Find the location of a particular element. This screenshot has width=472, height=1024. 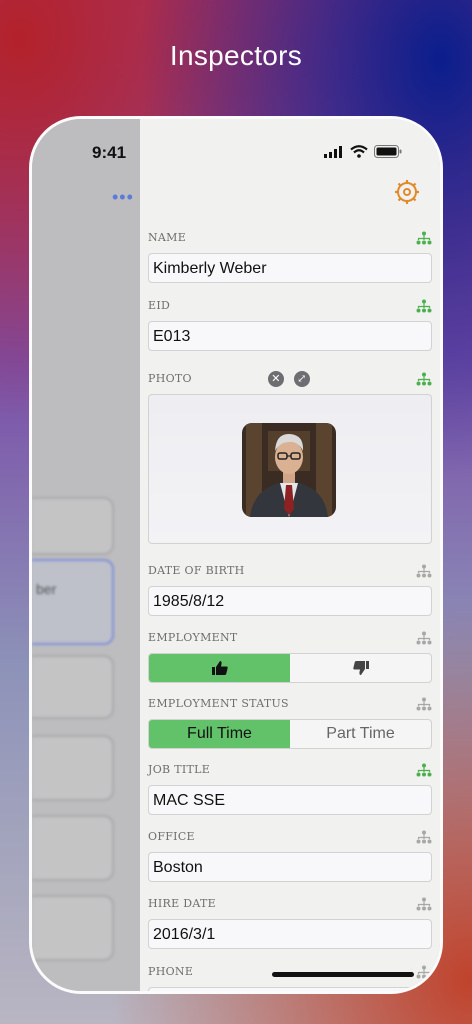

settings-gear-icon is located at coordinates (407, 192).